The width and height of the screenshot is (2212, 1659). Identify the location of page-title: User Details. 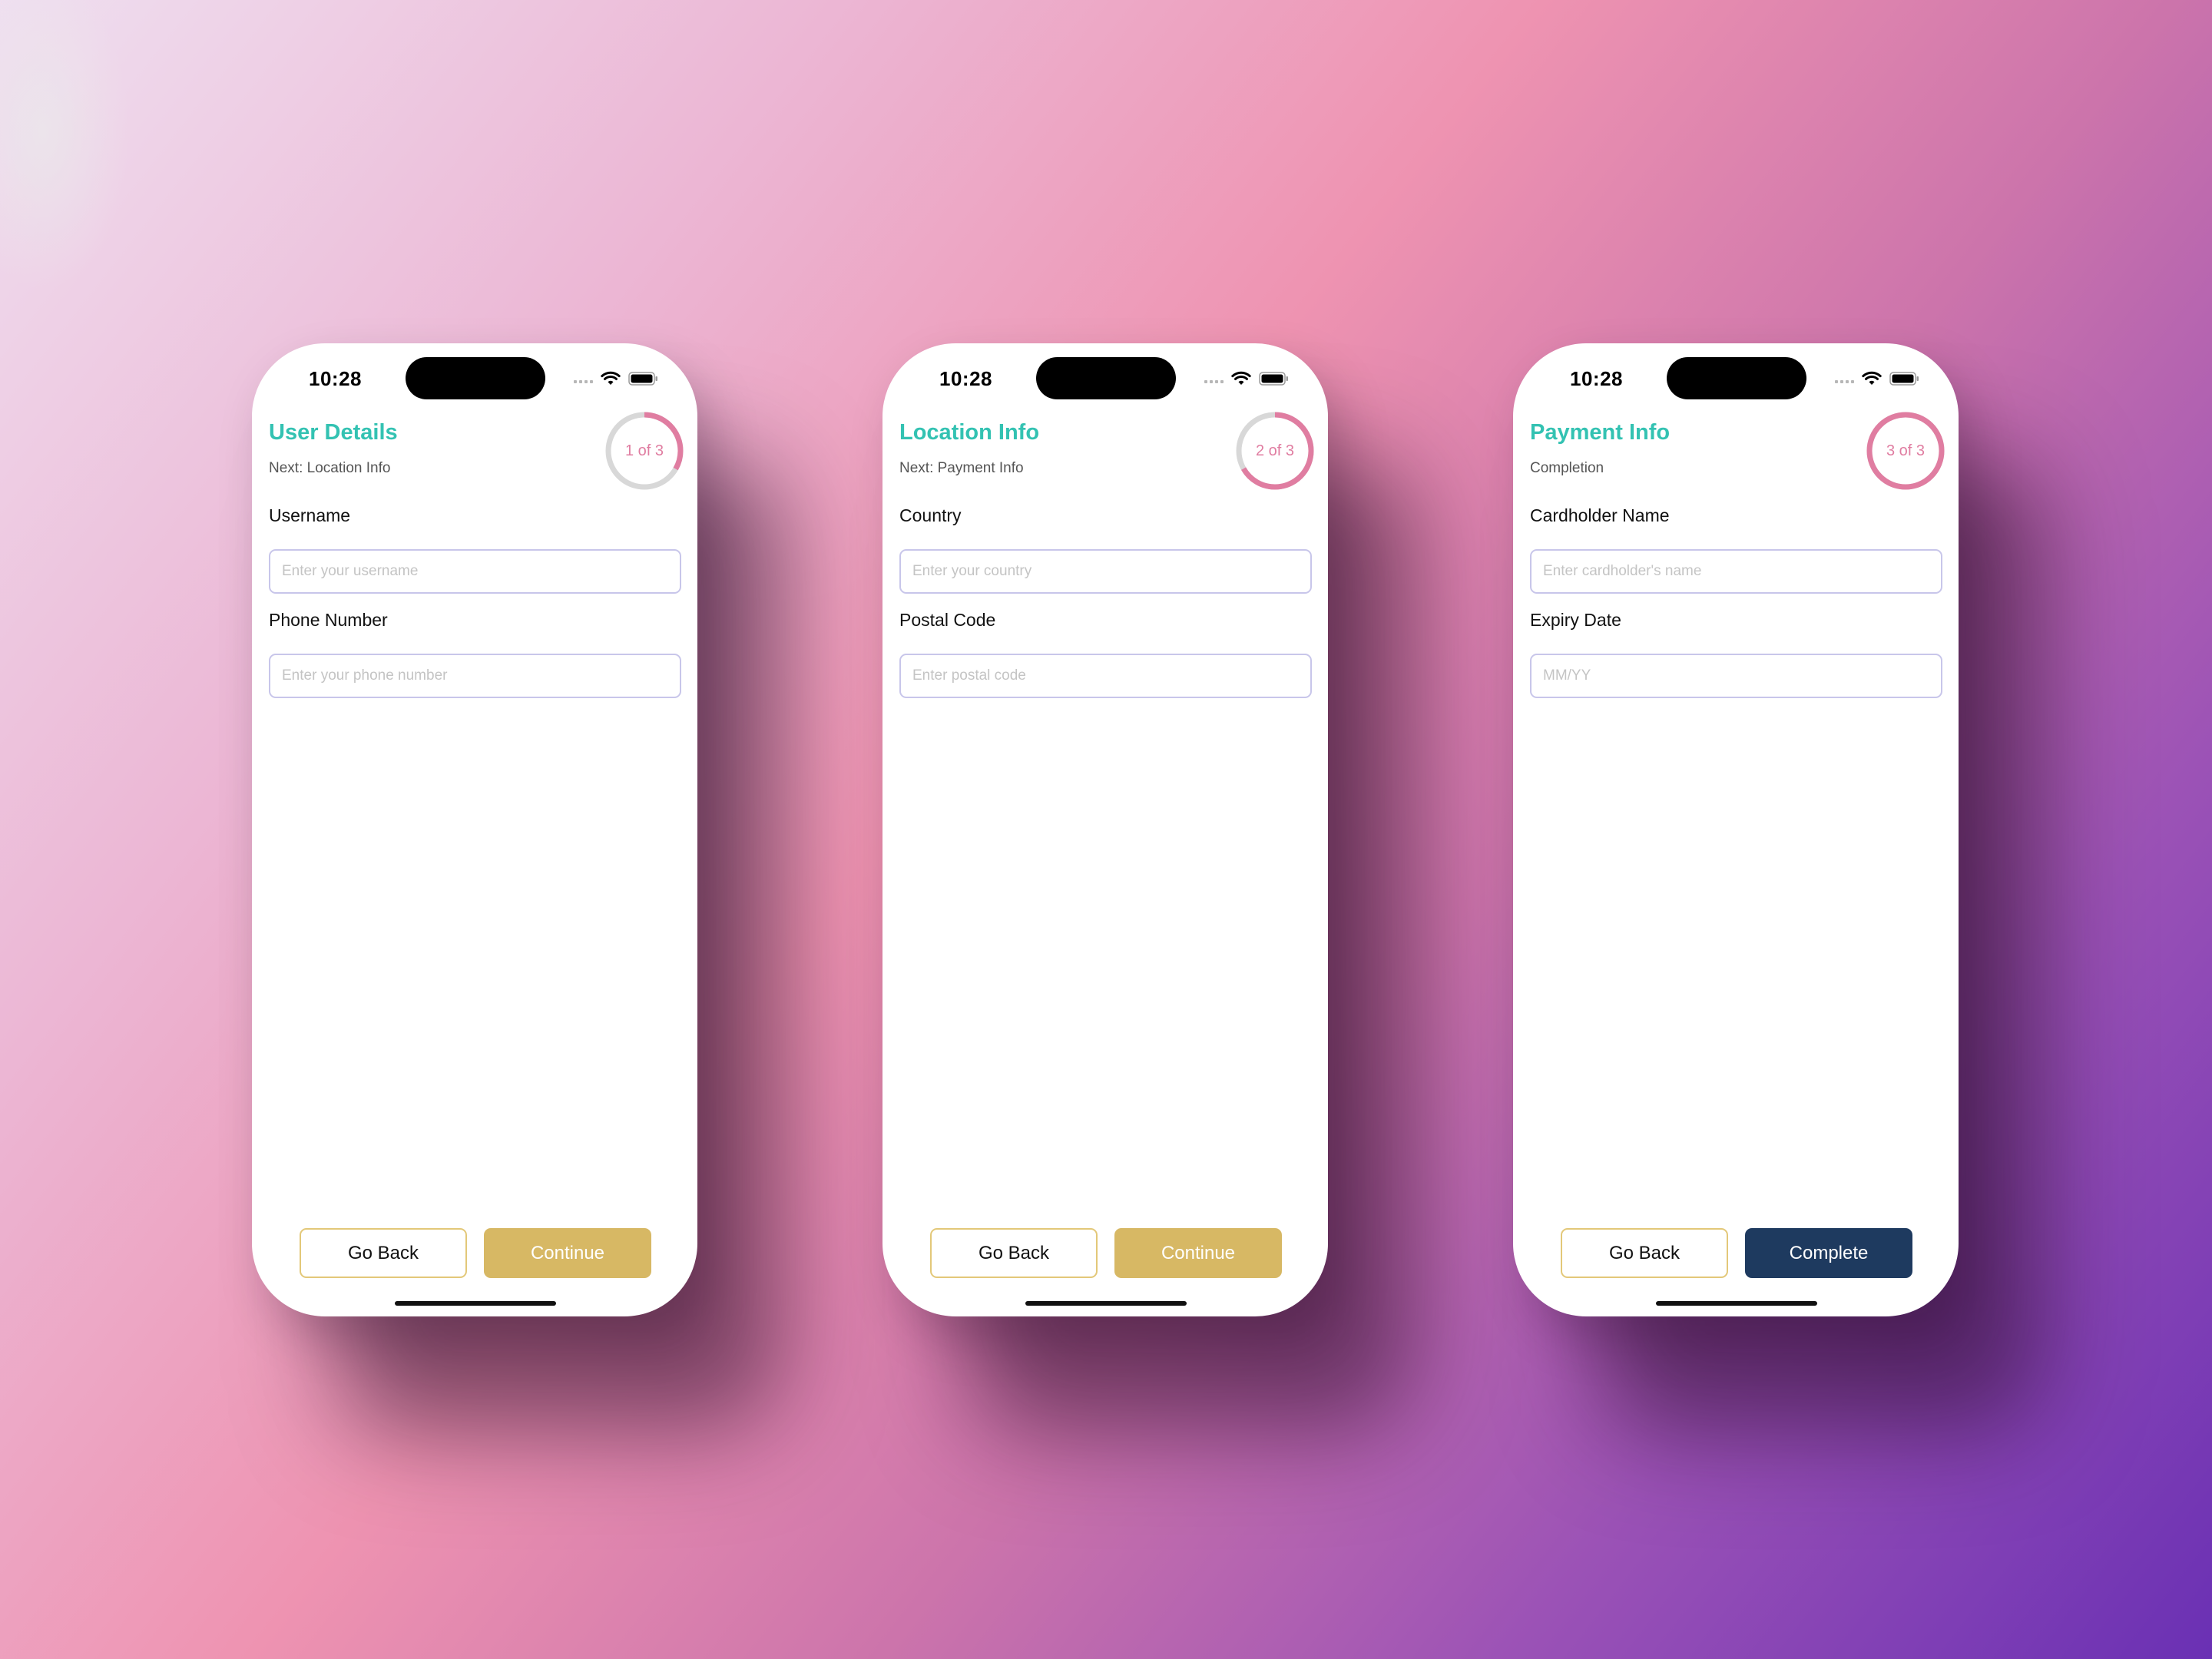
(333, 433).